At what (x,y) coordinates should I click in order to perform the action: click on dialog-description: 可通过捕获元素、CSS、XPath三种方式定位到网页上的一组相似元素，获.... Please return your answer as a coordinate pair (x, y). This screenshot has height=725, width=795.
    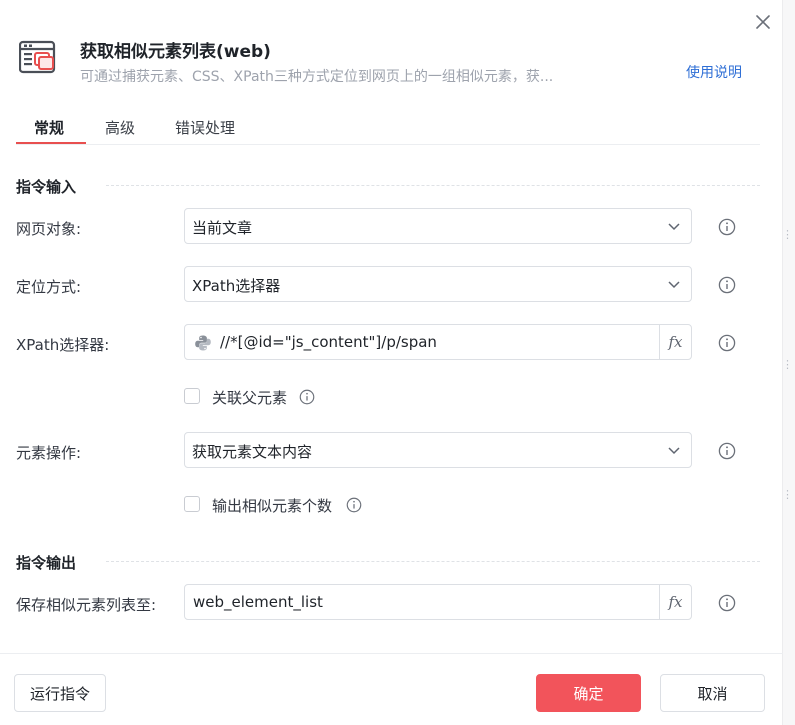
    Looking at the image, I should click on (317, 77).